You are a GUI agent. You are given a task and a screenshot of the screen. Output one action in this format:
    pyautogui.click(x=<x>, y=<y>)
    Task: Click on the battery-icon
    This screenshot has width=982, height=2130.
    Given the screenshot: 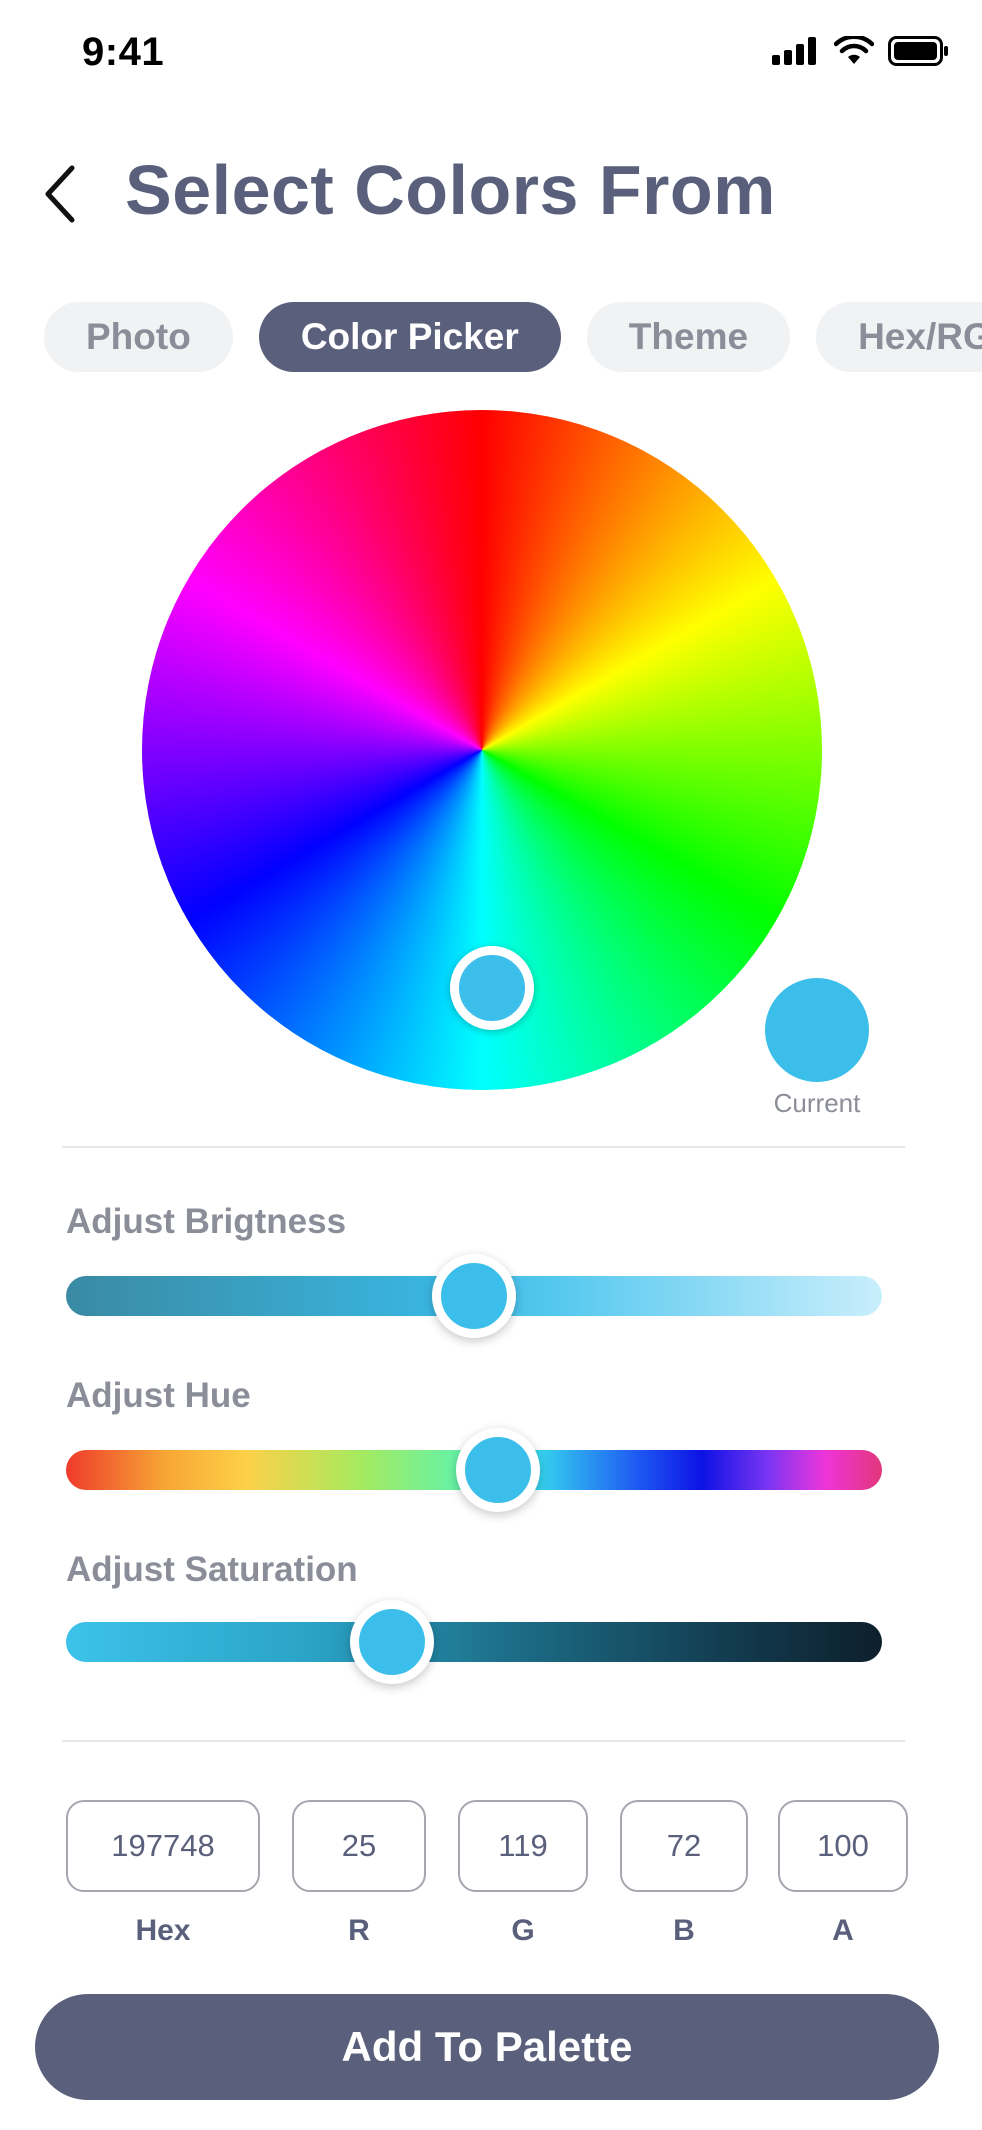 What is the action you would take?
    pyautogui.click(x=918, y=51)
    